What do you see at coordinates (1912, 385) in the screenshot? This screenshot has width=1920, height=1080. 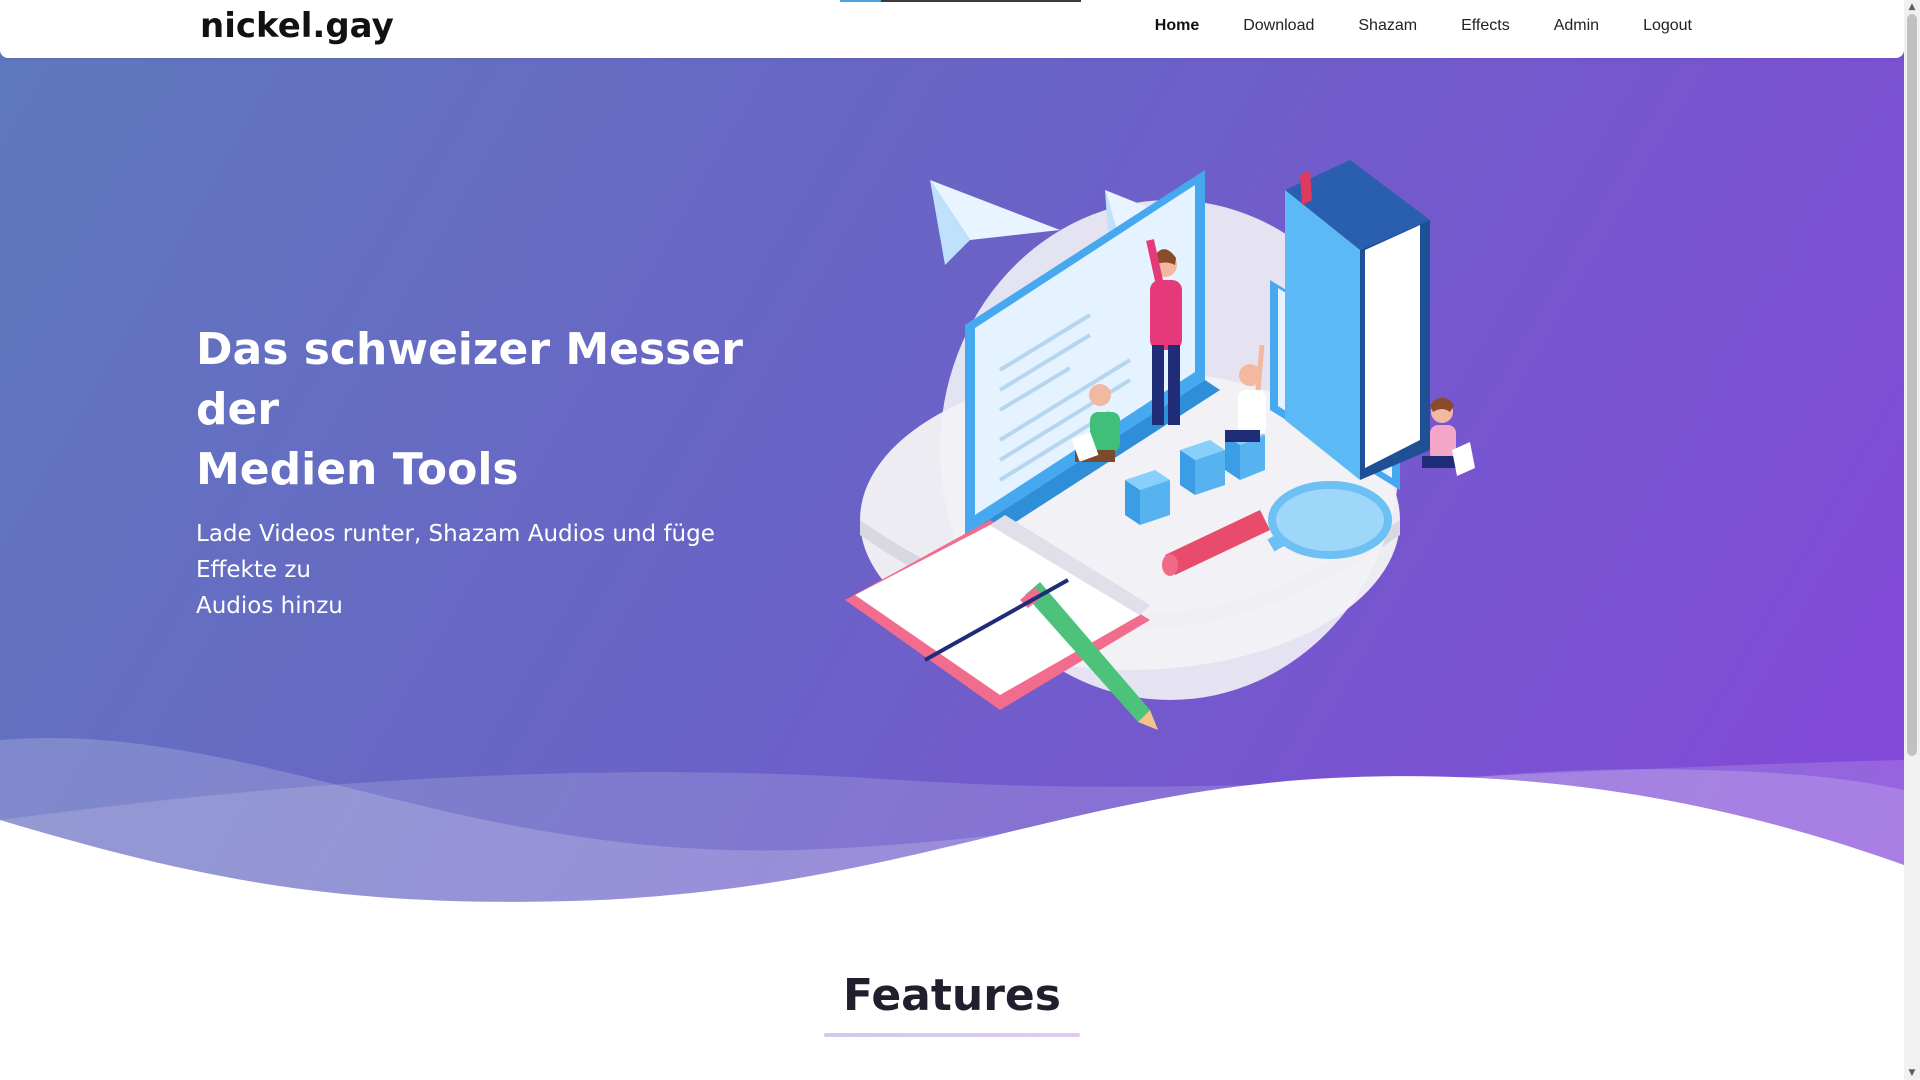 I see `scrollbar-thumb` at bounding box center [1912, 385].